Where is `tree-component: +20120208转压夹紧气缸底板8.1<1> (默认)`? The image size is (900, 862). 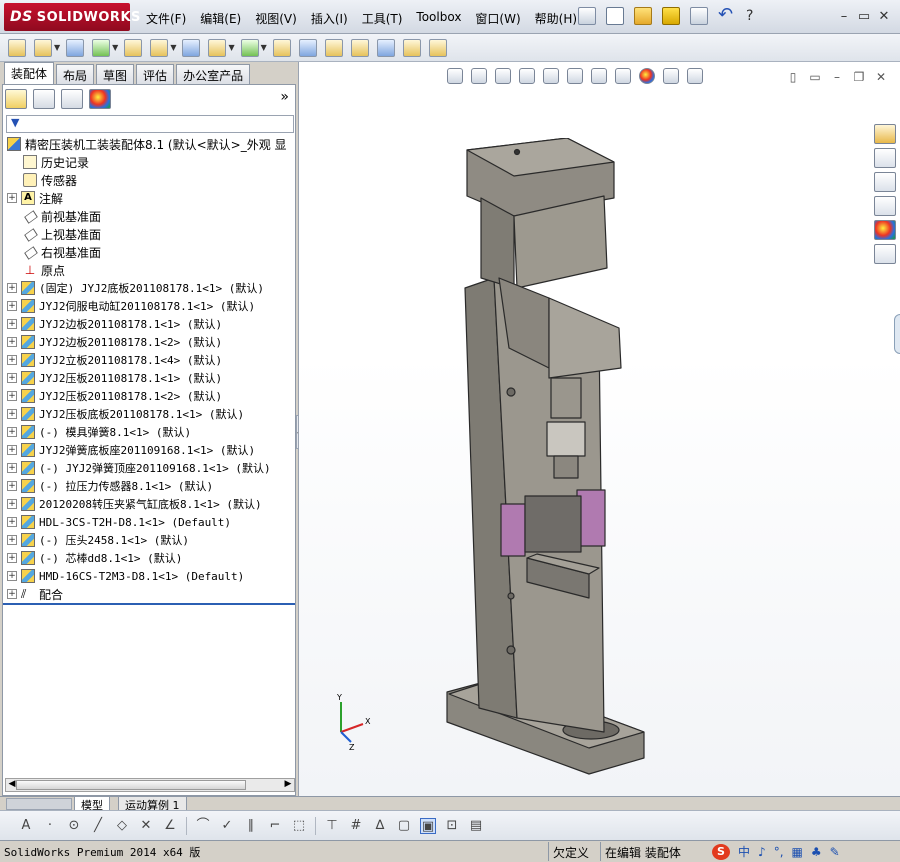 tree-component: +20120208转压夹紧气缸底板8.1<1> (默认) is located at coordinates (149, 504).